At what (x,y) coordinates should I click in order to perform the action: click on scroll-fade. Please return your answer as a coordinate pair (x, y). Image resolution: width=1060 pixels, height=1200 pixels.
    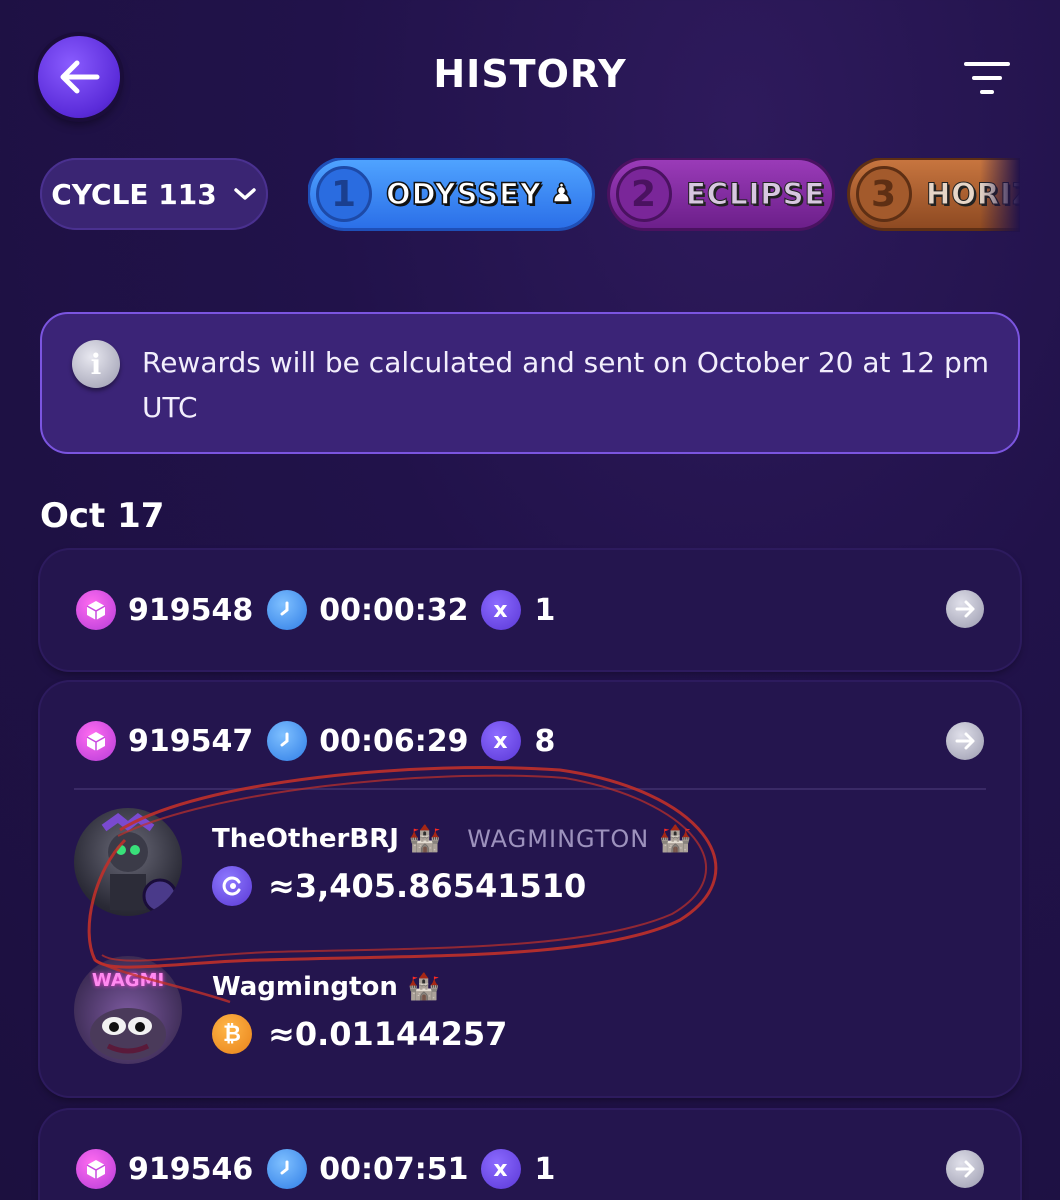
    Looking at the image, I should click on (1000, 195).